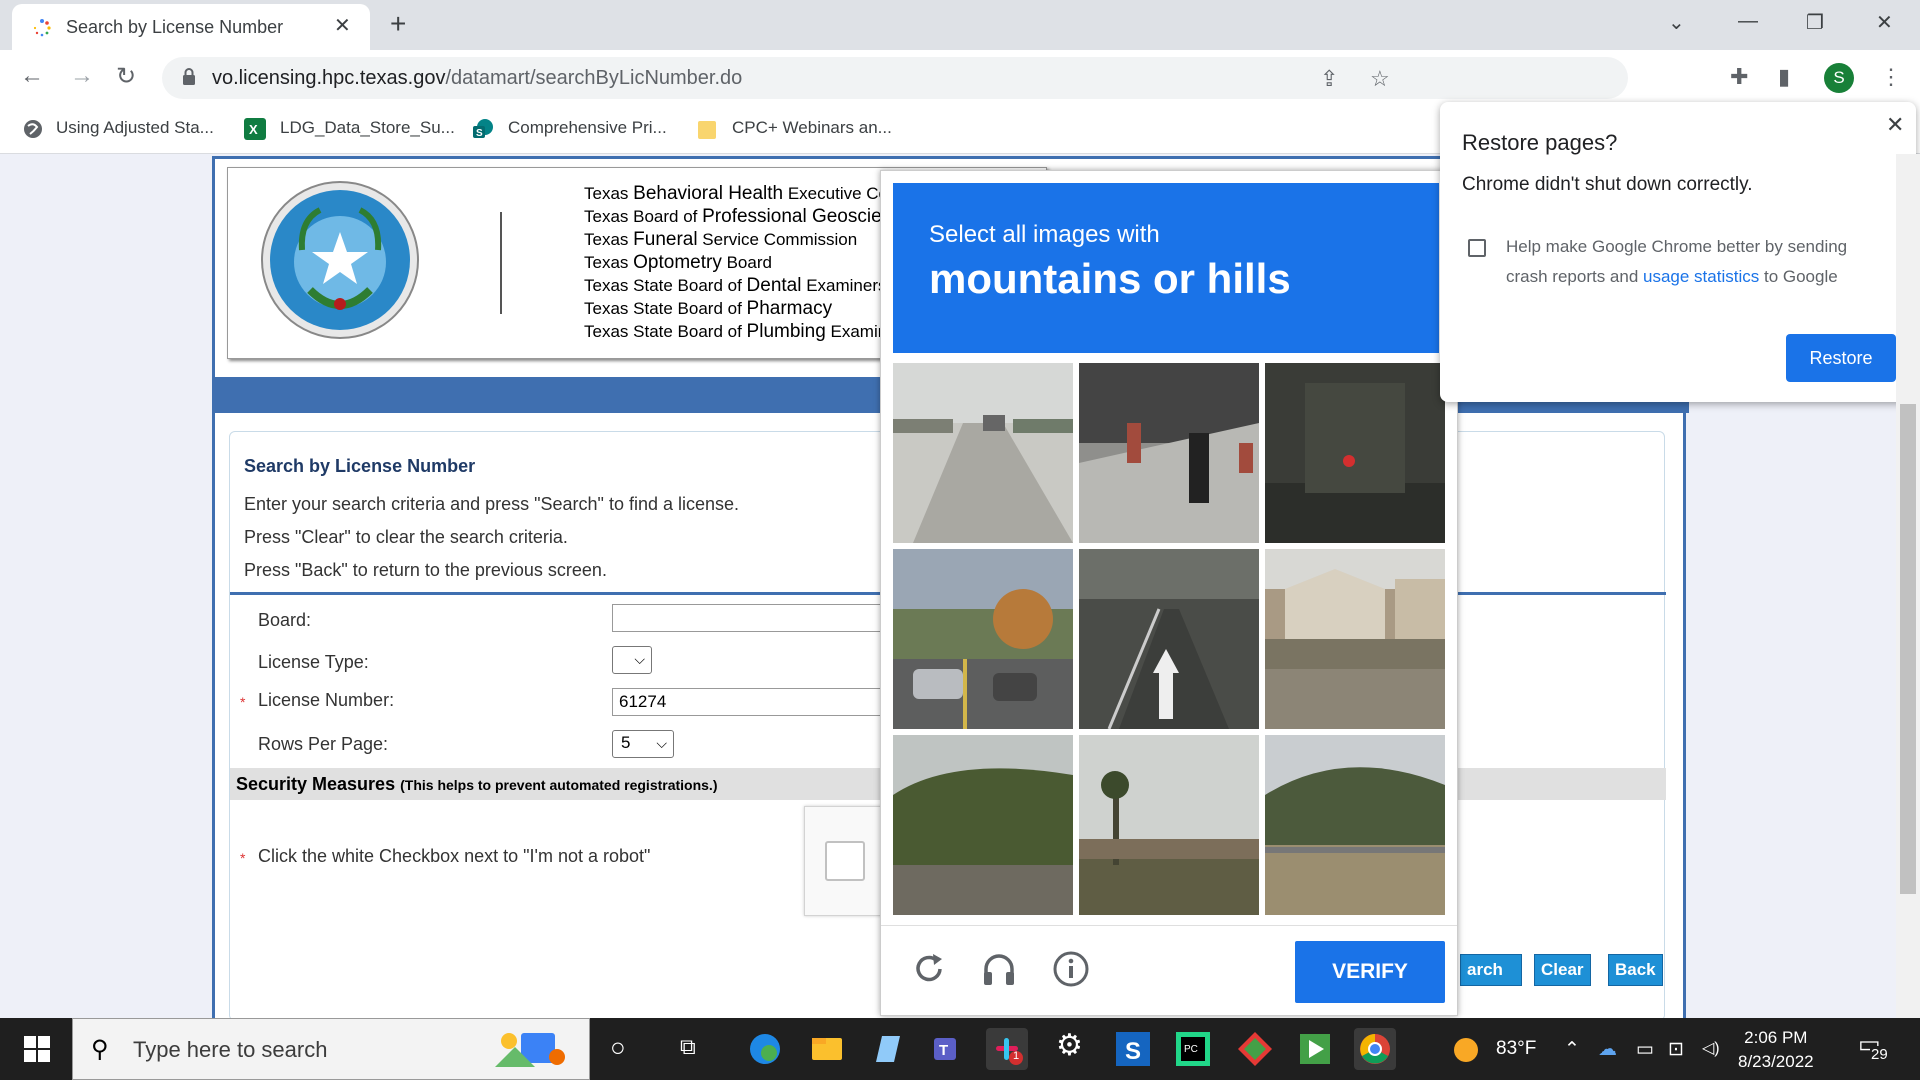 This screenshot has height=1080, width=1920. What do you see at coordinates (929, 969) in the screenshot?
I see `reload-icon` at bounding box center [929, 969].